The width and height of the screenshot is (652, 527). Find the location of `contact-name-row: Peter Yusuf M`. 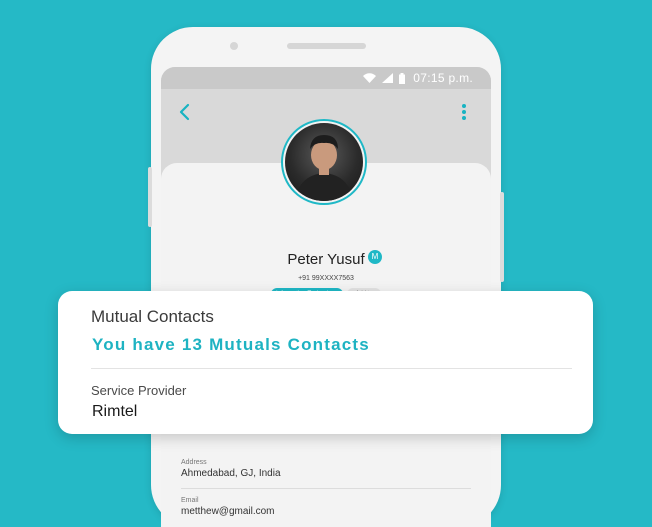

contact-name-row: Peter Yusuf M is located at coordinates (326, 259).